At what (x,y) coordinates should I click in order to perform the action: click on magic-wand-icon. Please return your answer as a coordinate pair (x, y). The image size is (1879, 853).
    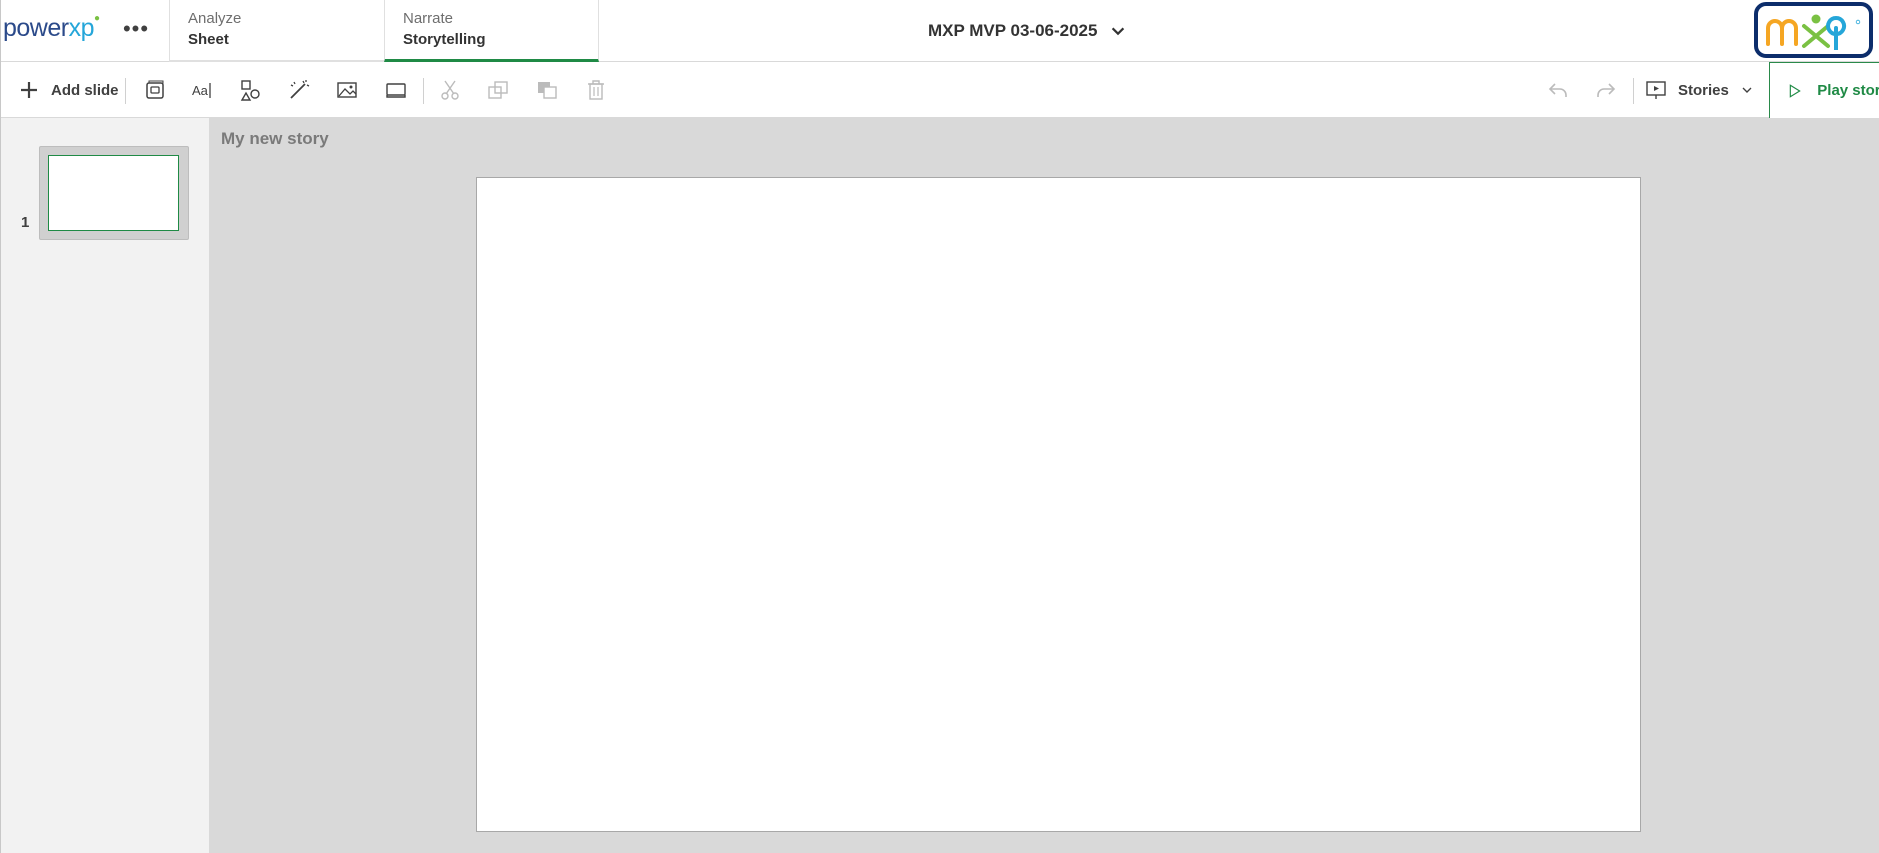
    Looking at the image, I should click on (300, 89).